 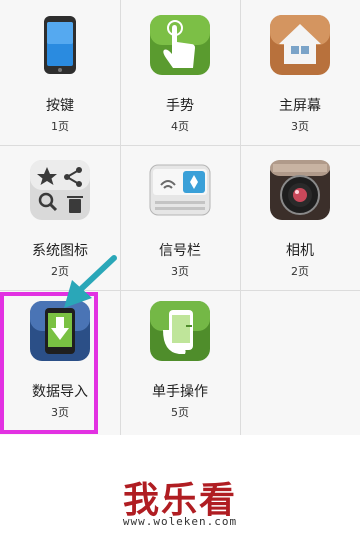 I want to click on grid-item-buttons: 按键 1页, so click(x=60, y=72).